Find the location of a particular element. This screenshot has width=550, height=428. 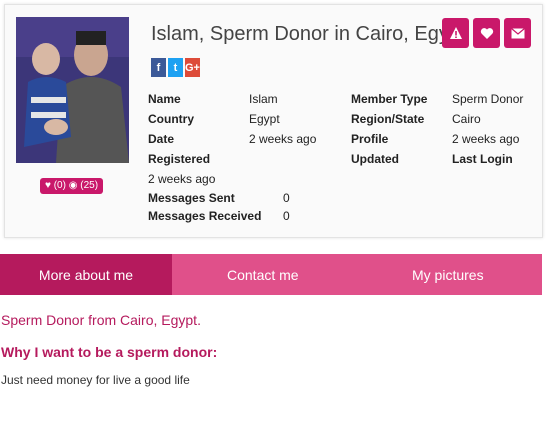

date-value: 2 weeks ago is located at coordinates (283, 139).